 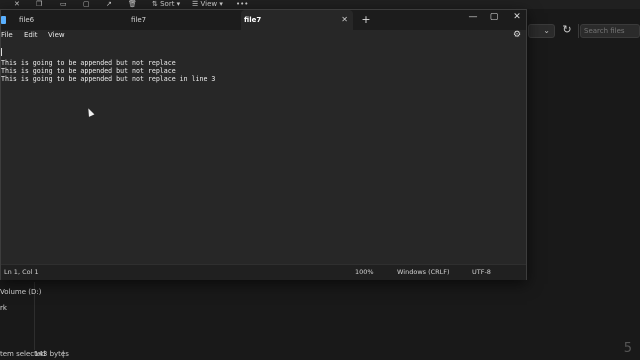 I want to click on line-ending: Windows (CRLF), so click(x=423, y=272).